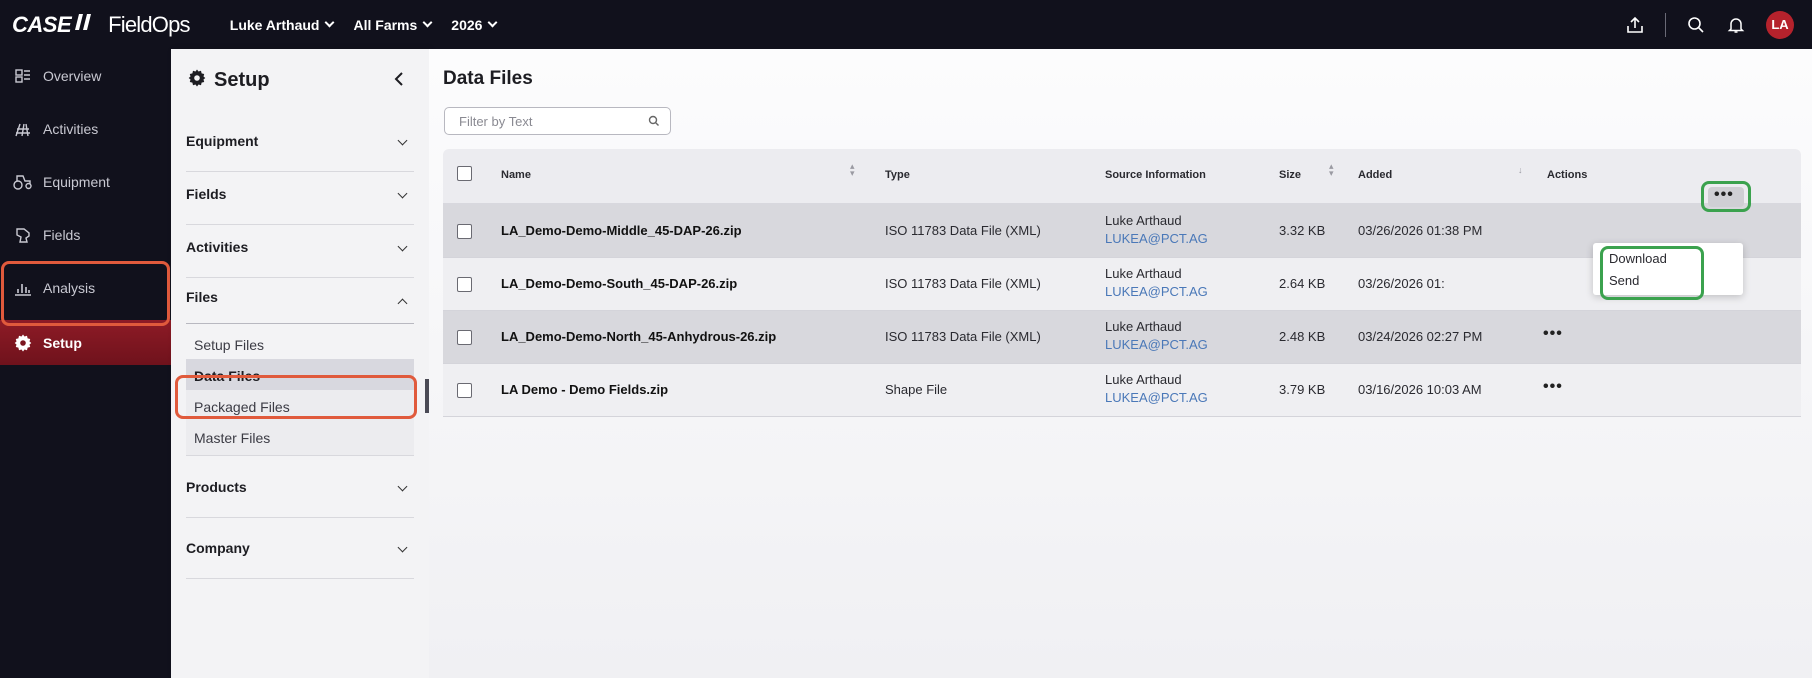 Image resolution: width=1812 pixels, height=678 pixels. Describe the element at coordinates (202, 296) in the screenshot. I see `section-label: Files` at that location.